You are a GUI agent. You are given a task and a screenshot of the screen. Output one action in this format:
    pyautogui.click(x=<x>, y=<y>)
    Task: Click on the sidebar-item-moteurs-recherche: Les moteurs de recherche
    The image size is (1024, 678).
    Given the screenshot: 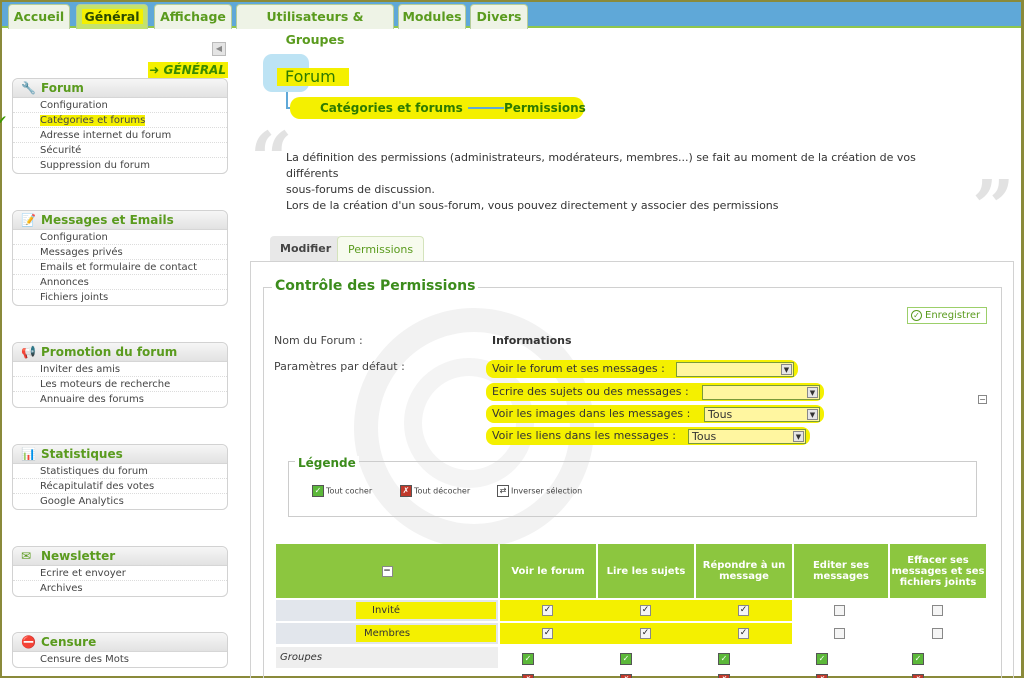 What is the action you would take?
    pyautogui.click(x=120, y=384)
    